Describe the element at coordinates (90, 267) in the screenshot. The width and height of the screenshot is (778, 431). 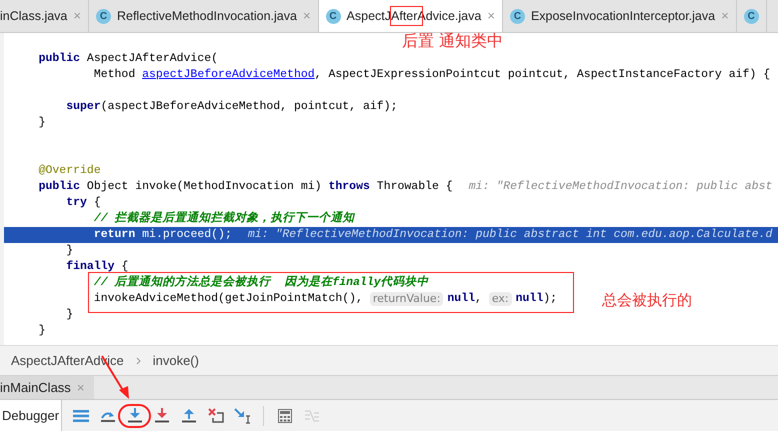
I see `code-keyword: finally` at that location.